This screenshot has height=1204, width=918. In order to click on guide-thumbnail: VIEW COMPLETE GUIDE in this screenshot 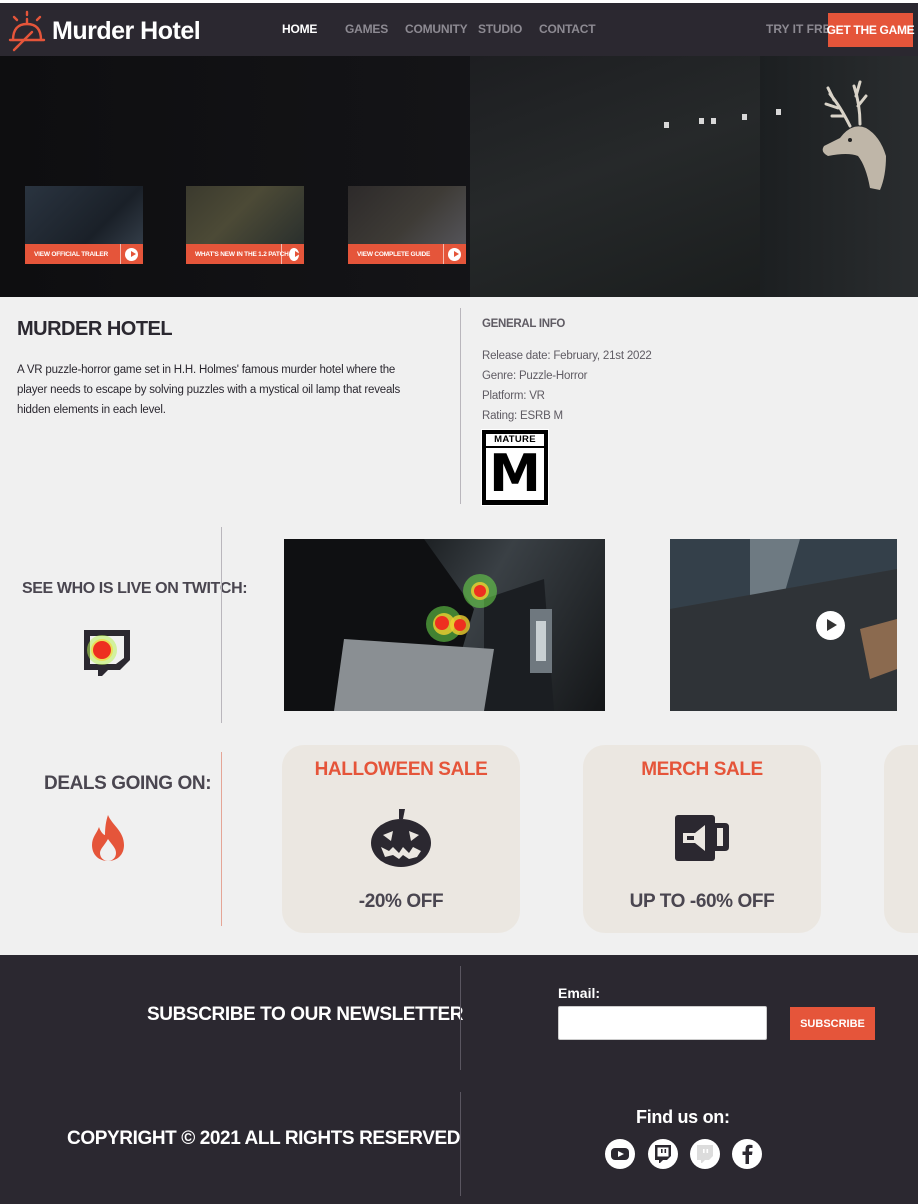, I will do `click(407, 225)`.